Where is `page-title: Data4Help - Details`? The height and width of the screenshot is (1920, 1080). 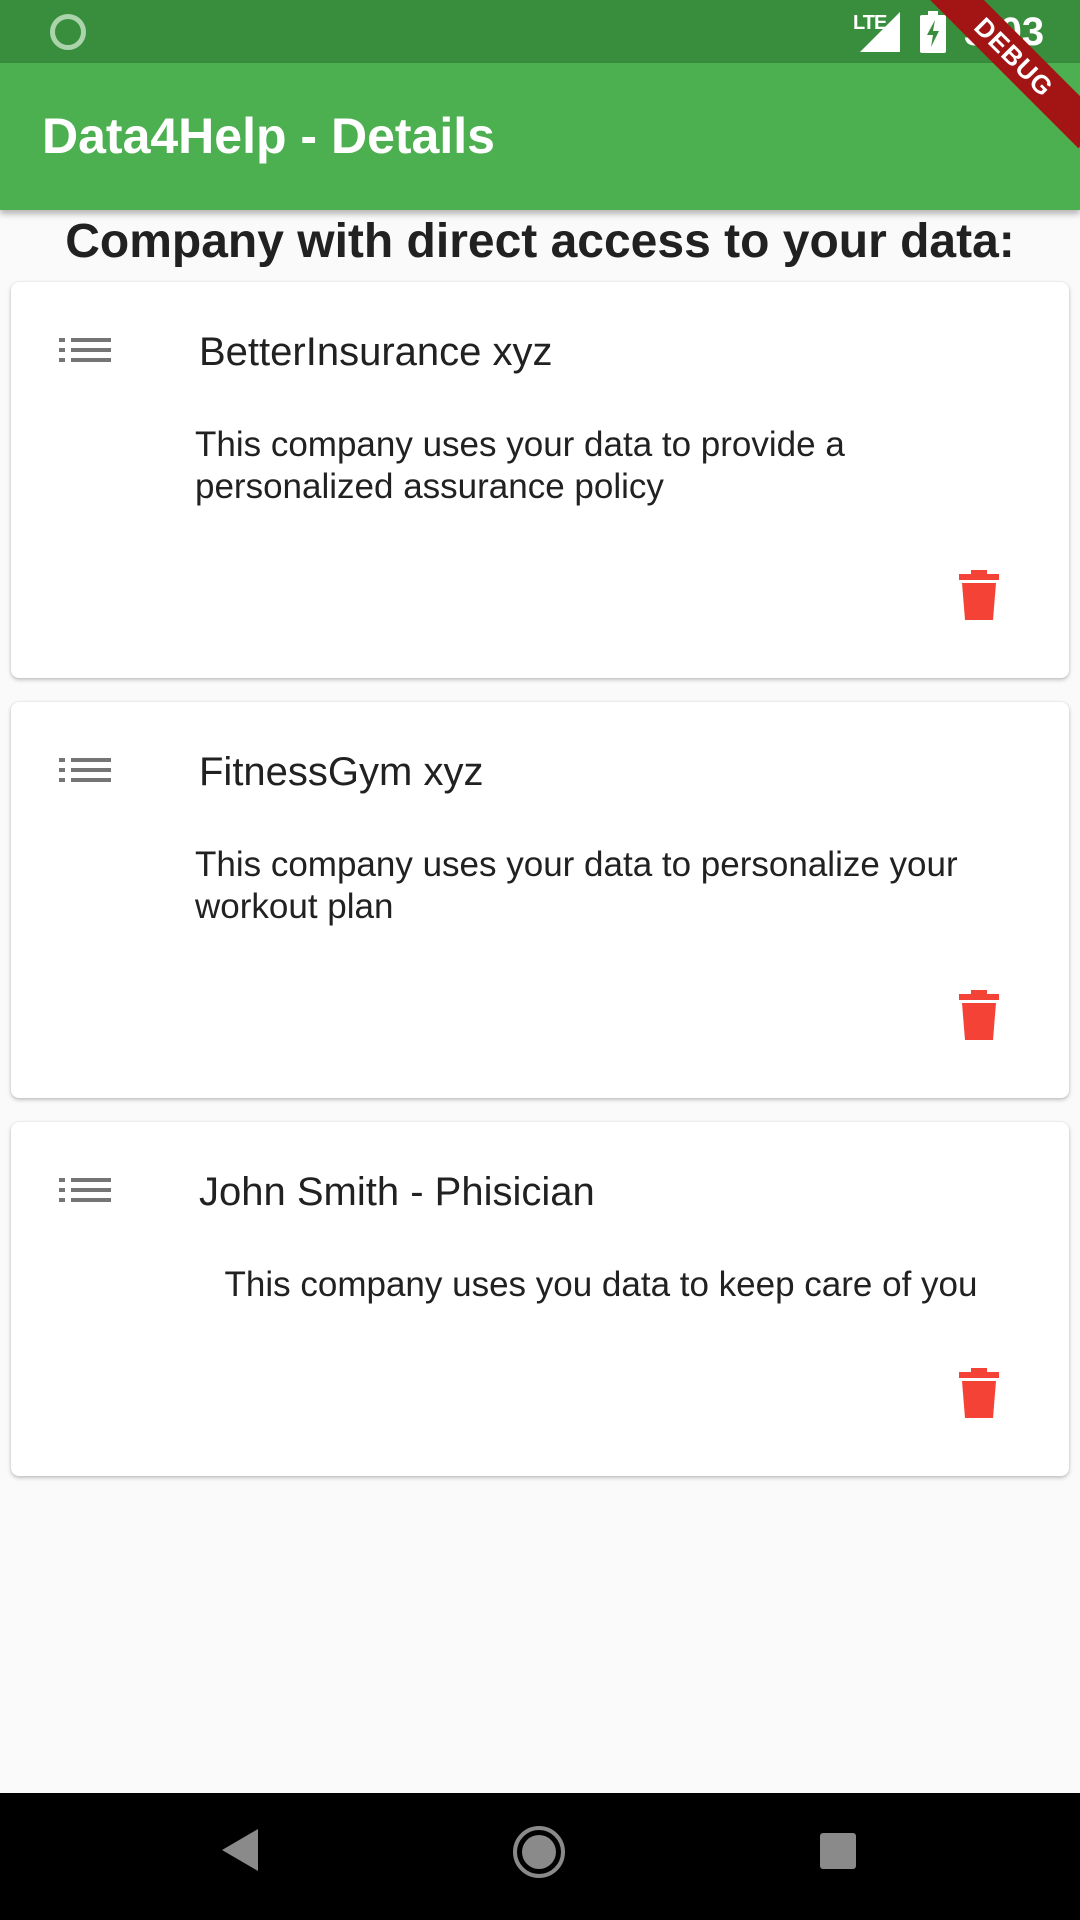 page-title: Data4Help - Details is located at coordinates (268, 136).